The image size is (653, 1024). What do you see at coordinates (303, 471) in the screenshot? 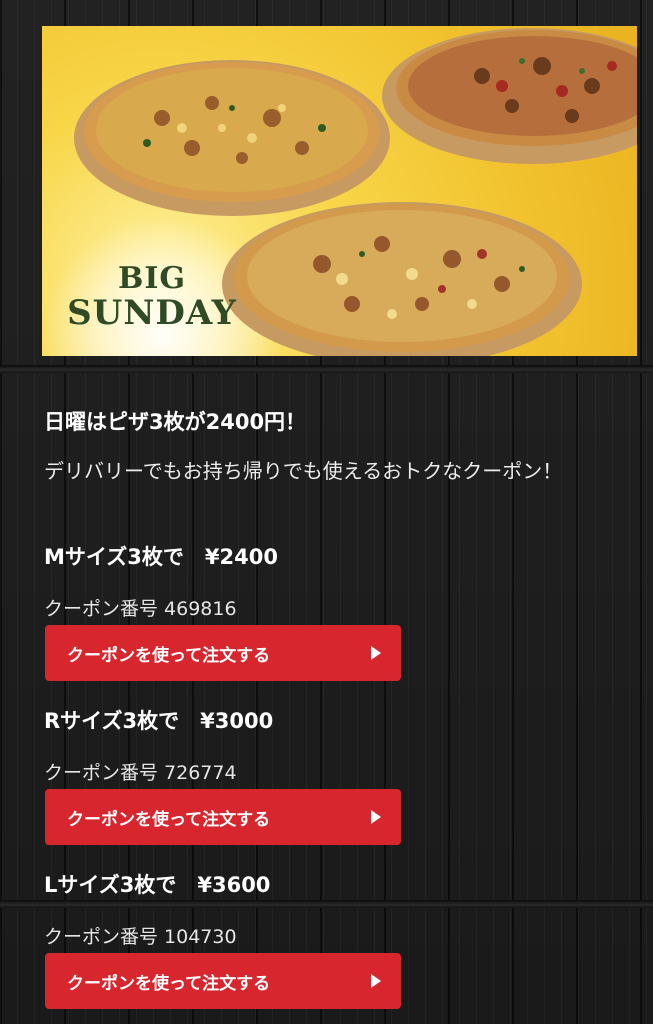
I see `description: デリバリーでもお持ち帰りでも使えるおトクなクーポン！` at bounding box center [303, 471].